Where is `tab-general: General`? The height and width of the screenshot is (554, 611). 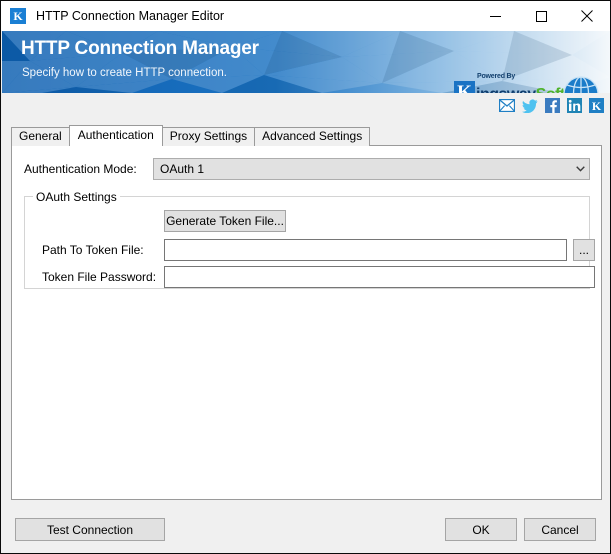 tab-general: General is located at coordinates (40, 136).